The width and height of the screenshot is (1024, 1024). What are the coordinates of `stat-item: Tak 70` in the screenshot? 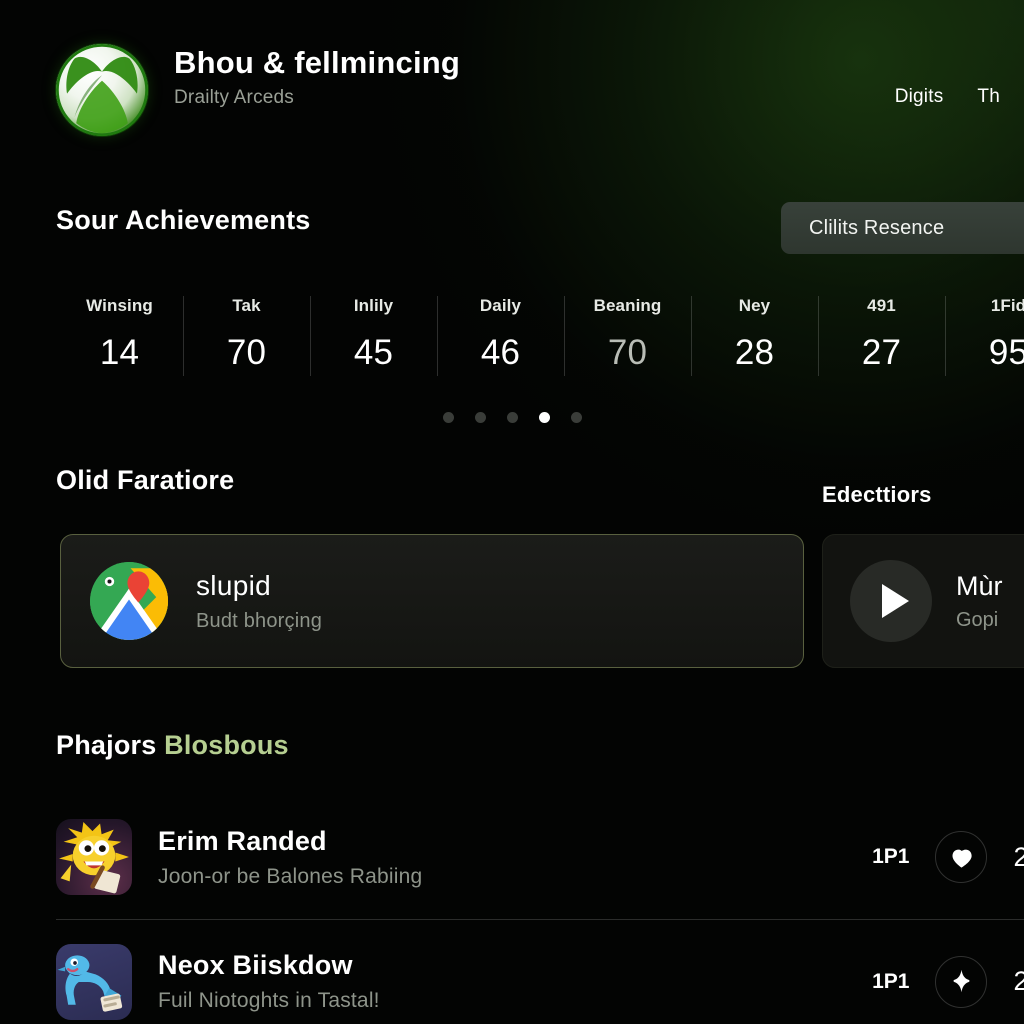 It's located at (246, 333).